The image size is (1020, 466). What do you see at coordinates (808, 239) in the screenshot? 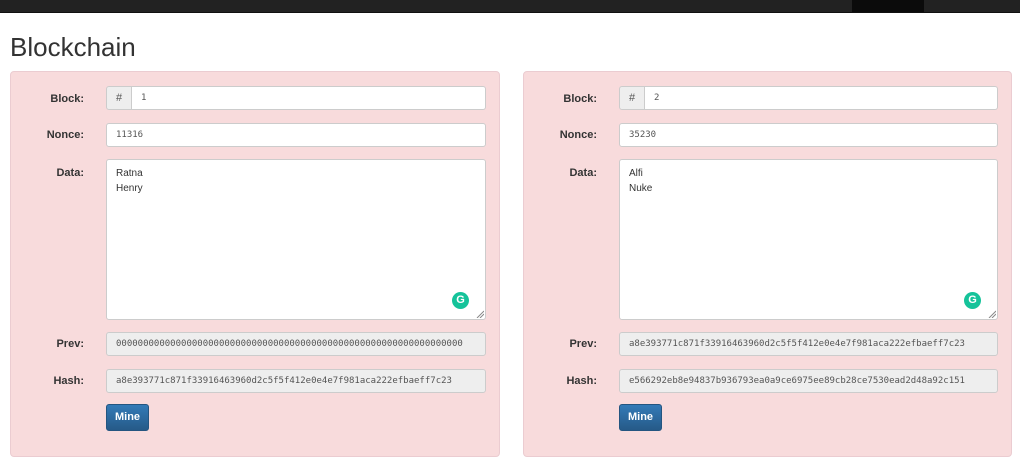
I see `data-textarea: Alfi Nuke G` at bounding box center [808, 239].